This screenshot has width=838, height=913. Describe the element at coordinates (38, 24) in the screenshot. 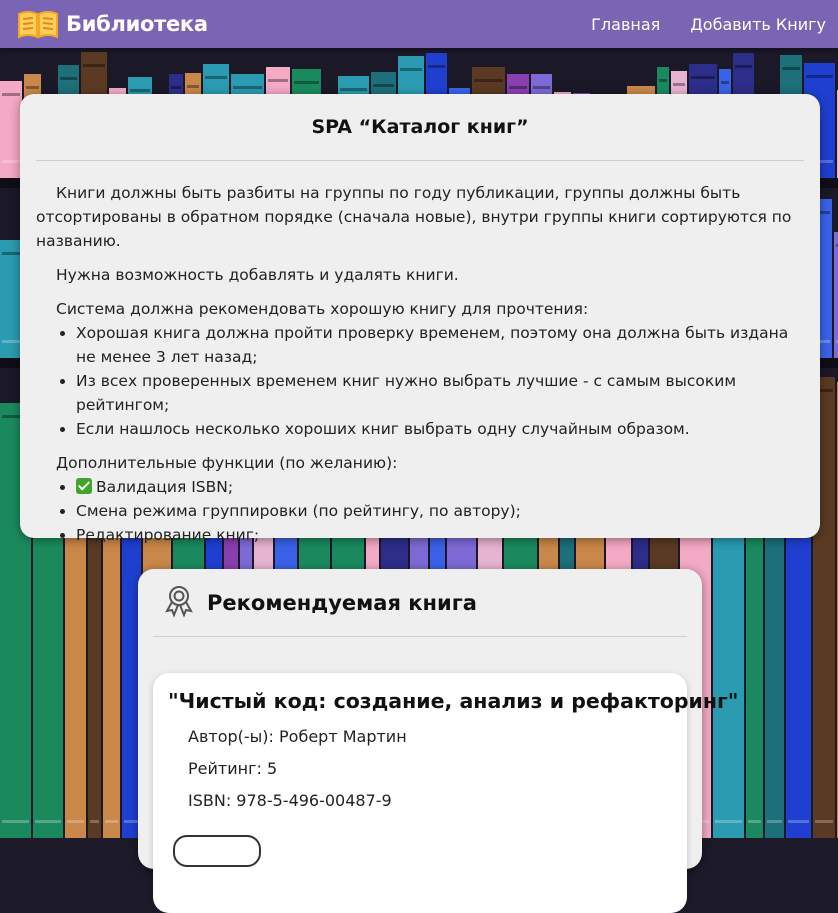

I see `open-book-icon` at that location.